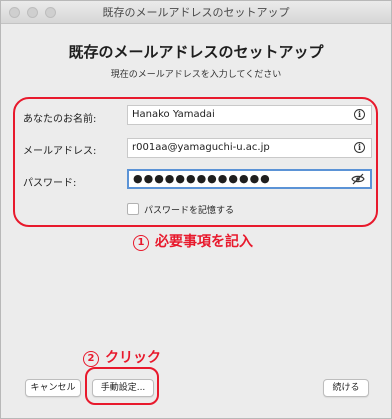 The image size is (392, 419). I want to click on window-title: 既存のメールアドレスのセットアップ, so click(196, 12).